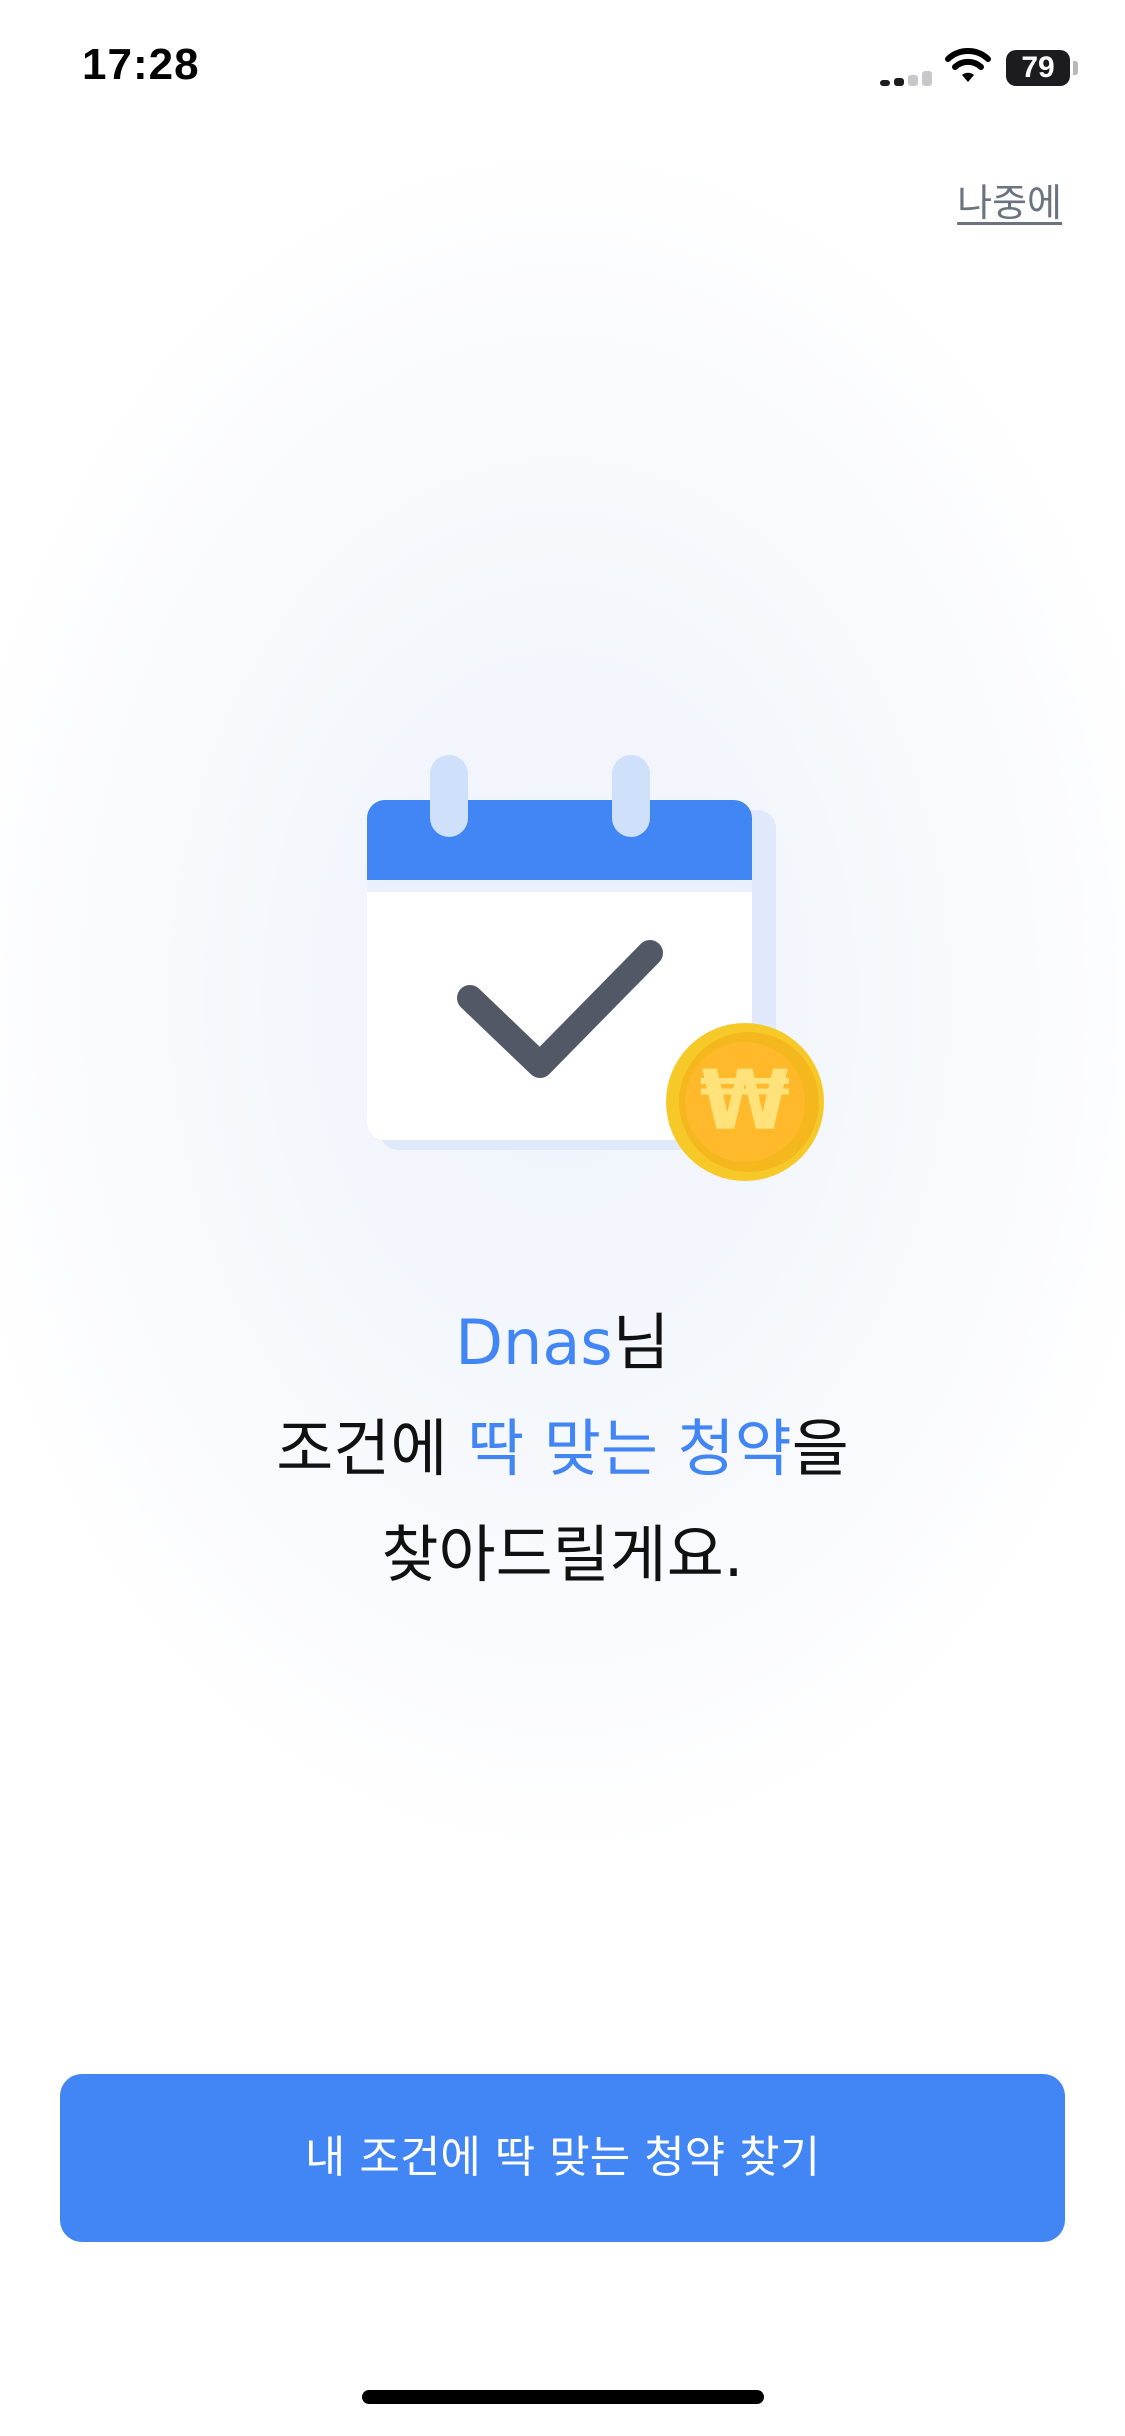 The image size is (1125, 2436). What do you see at coordinates (563, 2397) in the screenshot?
I see `home-indicator` at bounding box center [563, 2397].